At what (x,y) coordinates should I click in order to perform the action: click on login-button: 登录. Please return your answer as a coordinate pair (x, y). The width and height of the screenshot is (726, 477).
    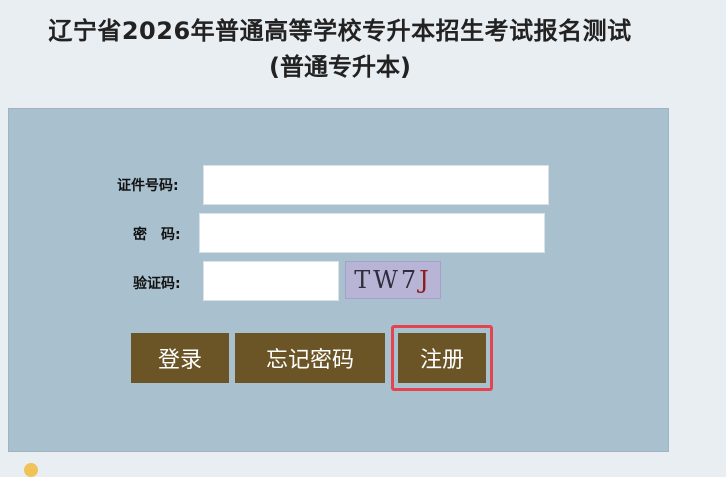
    Looking at the image, I should click on (180, 358).